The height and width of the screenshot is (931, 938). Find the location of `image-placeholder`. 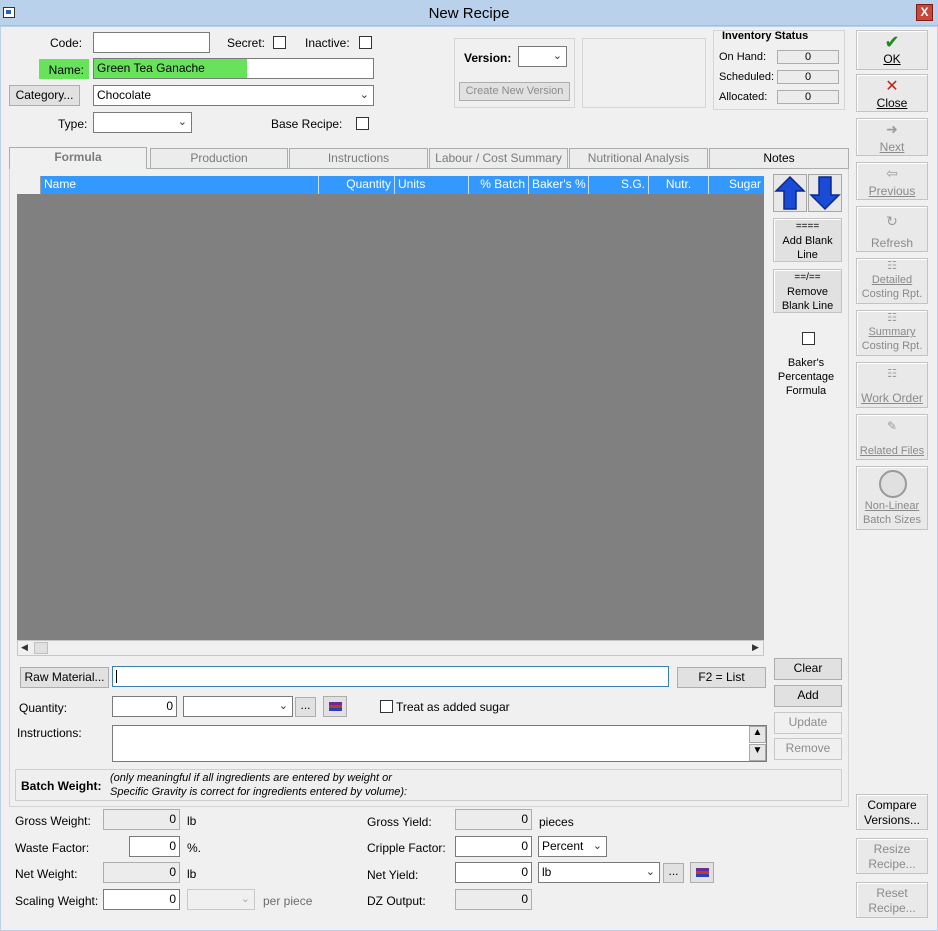

image-placeholder is located at coordinates (644, 73).